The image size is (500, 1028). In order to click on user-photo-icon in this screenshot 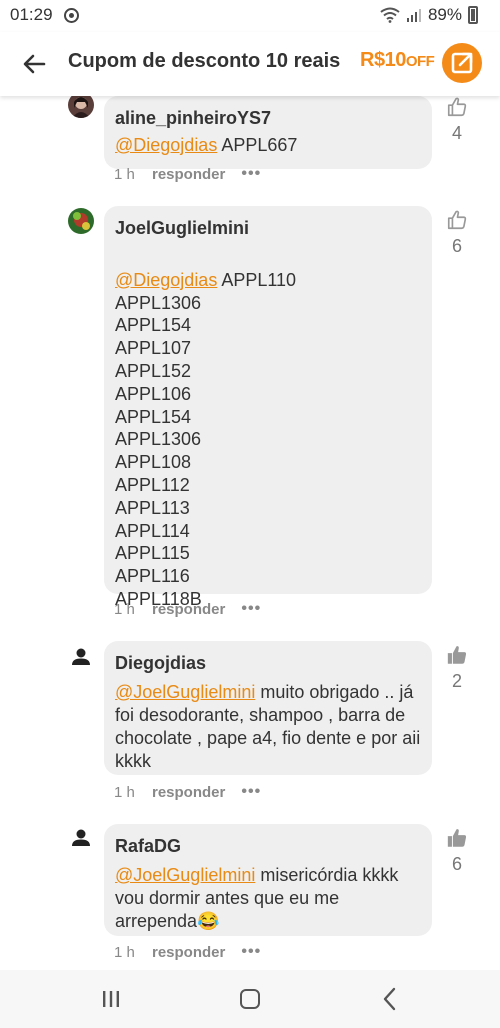, I will do `click(81, 221)`.